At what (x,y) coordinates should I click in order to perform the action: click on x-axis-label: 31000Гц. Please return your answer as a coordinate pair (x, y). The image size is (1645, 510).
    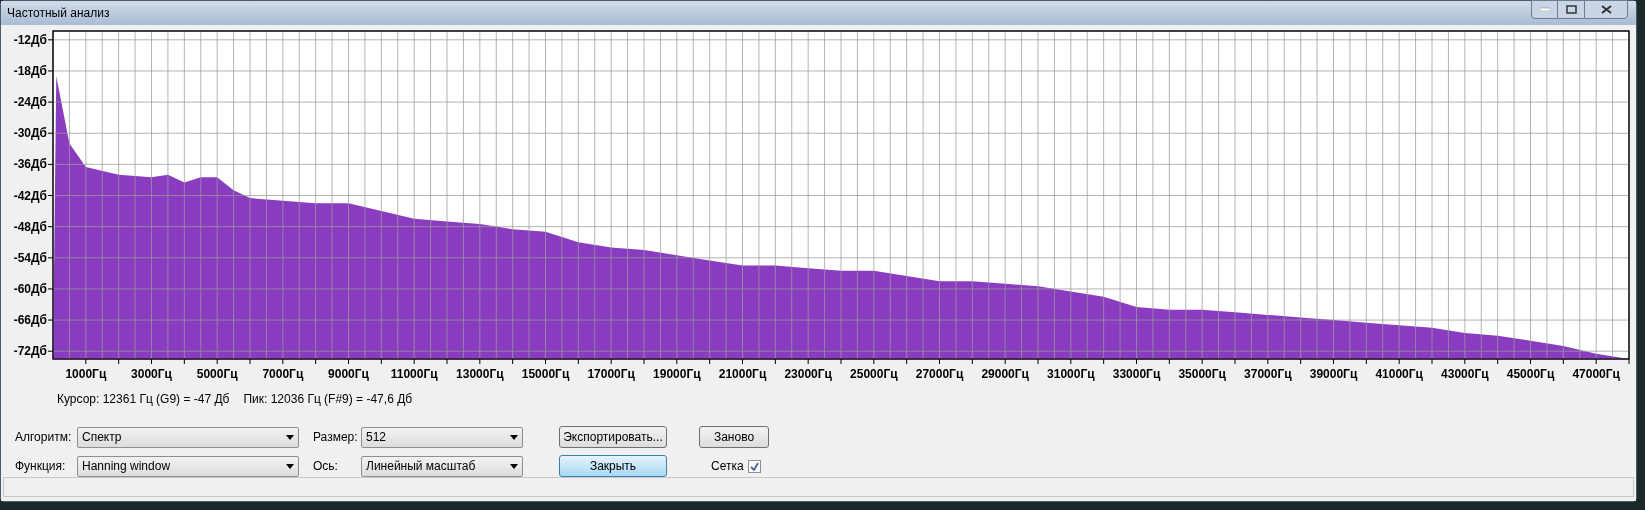
    Looking at the image, I should click on (1071, 374).